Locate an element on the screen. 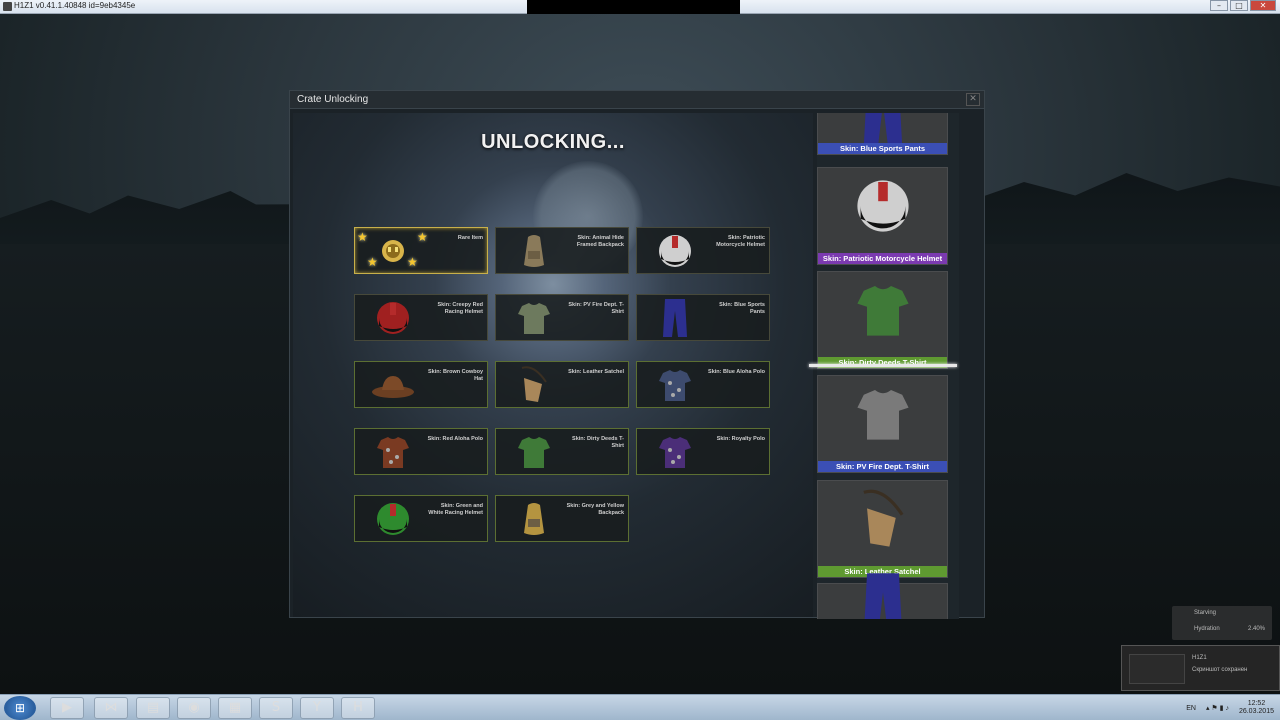  crate-item-label: Skin: Animal Hide Framed Backpack is located at coordinates (600, 241).